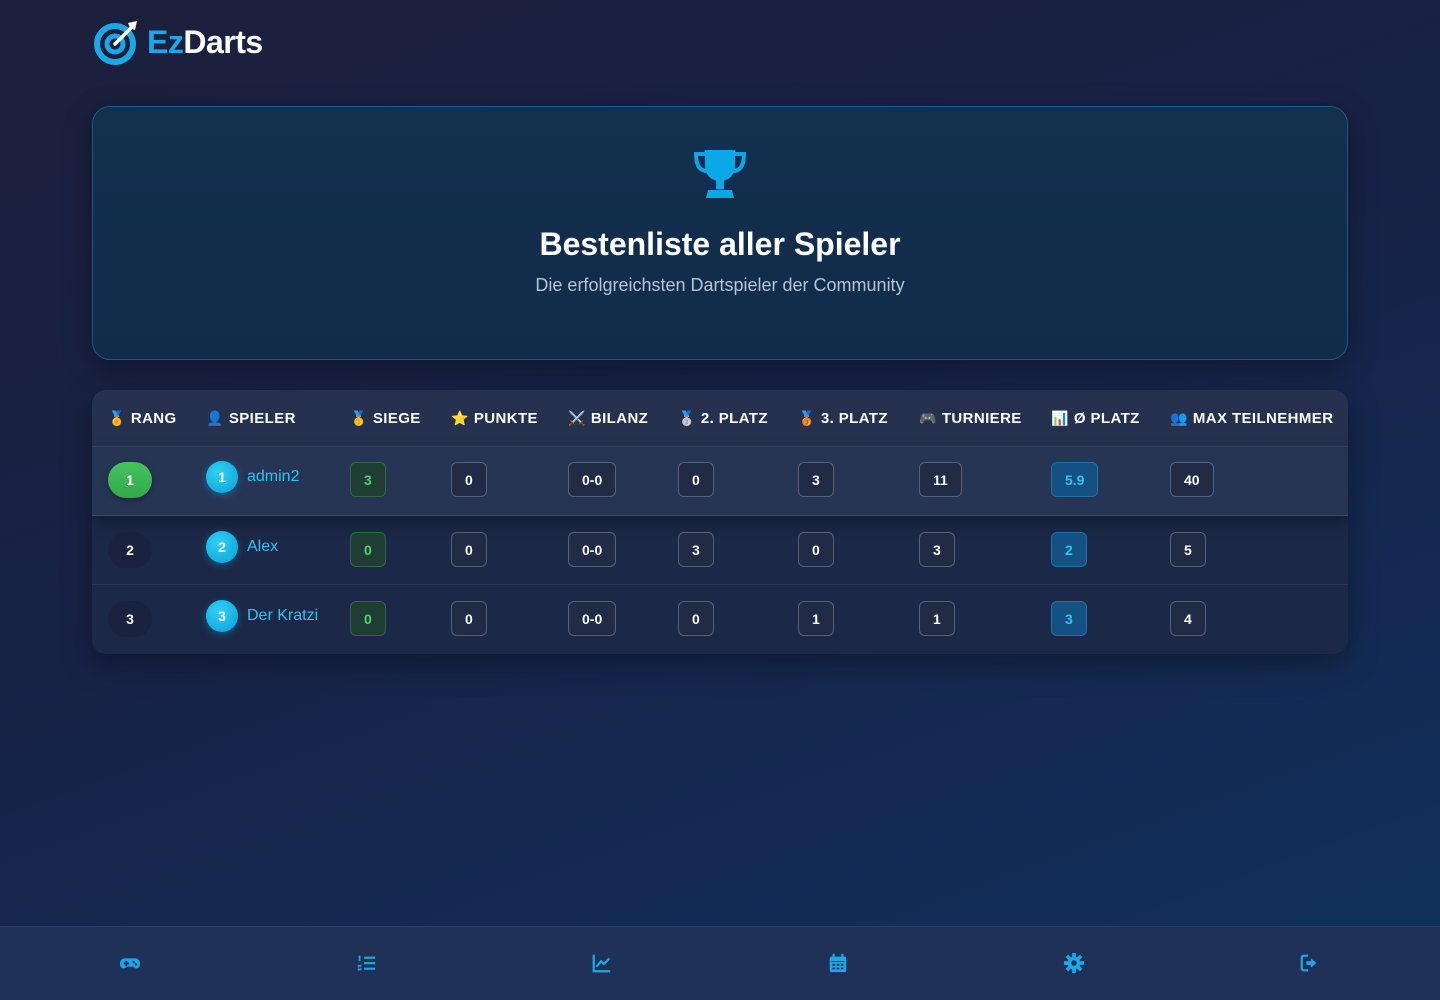  What do you see at coordinates (720, 244) in the screenshot?
I see `page-title: Bestenliste aller Spieler` at bounding box center [720, 244].